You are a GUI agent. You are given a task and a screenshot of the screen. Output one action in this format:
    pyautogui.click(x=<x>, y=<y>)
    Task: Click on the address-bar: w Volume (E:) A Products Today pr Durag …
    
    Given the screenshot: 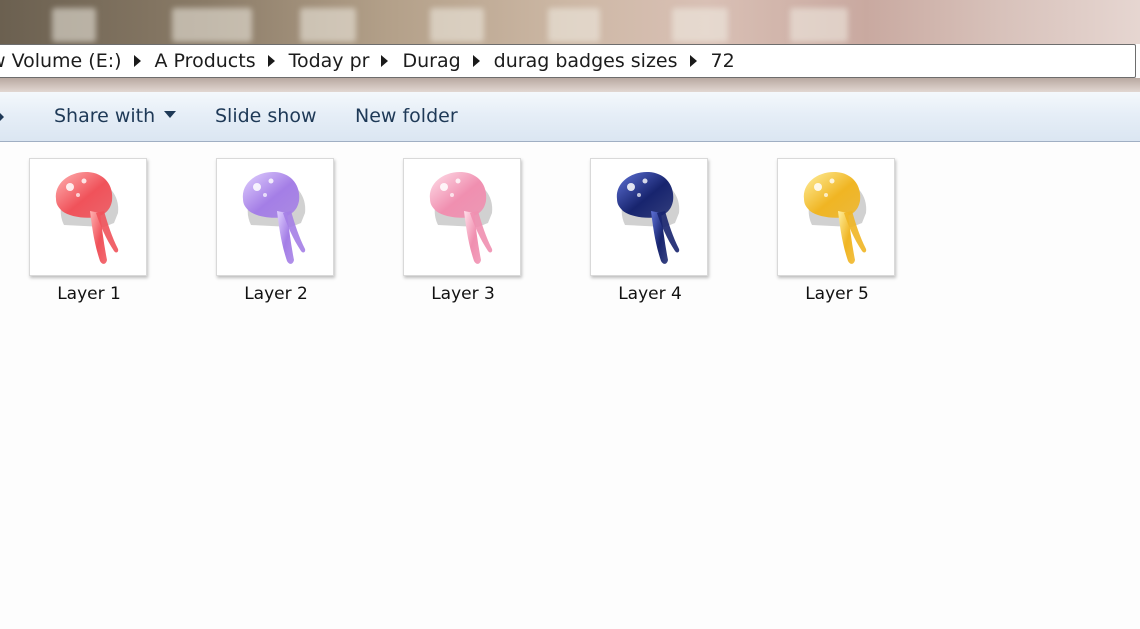 What is the action you would take?
    pyautogui.click(x=568, y=61)
    